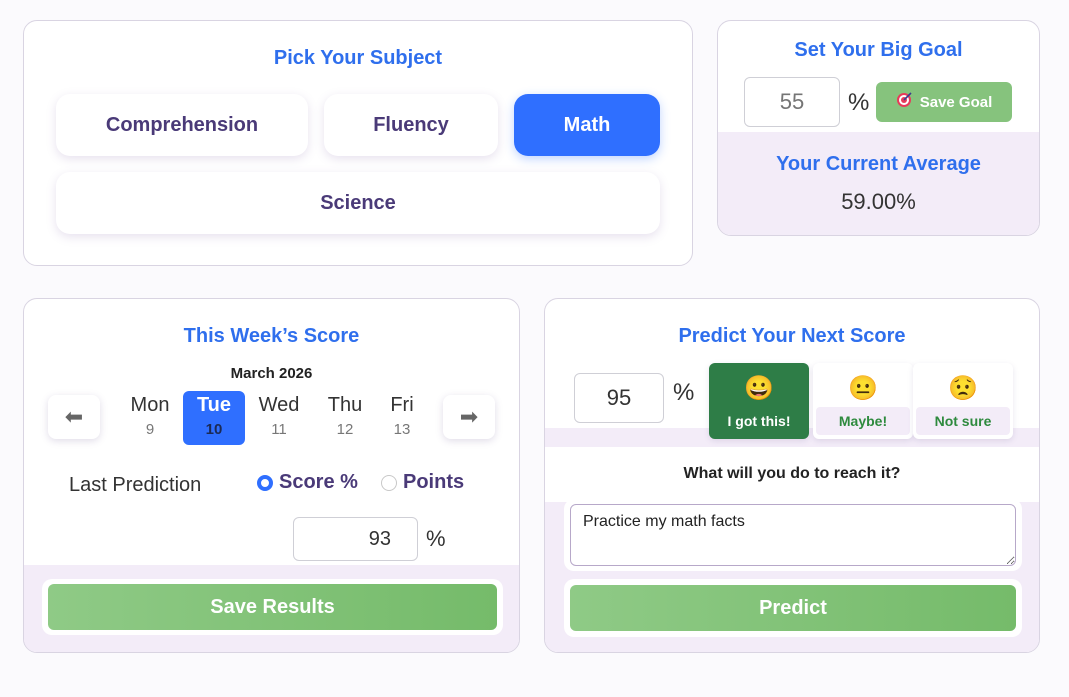 The width and height of the screenshot is (1069, 697). What do you see at coordinates (345, 405) in the screenshot?
I see `day-name: Thu` at bounding box center [345, 405].